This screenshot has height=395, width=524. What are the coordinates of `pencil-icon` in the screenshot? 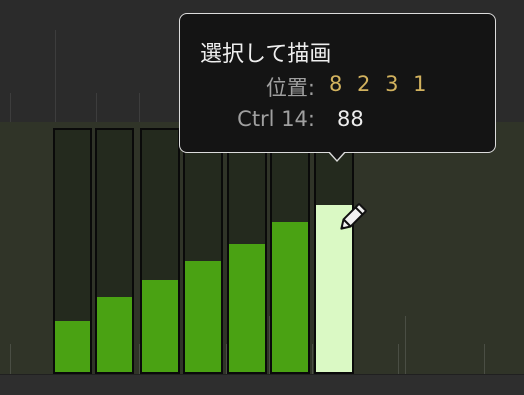 It's located at (352, 218).